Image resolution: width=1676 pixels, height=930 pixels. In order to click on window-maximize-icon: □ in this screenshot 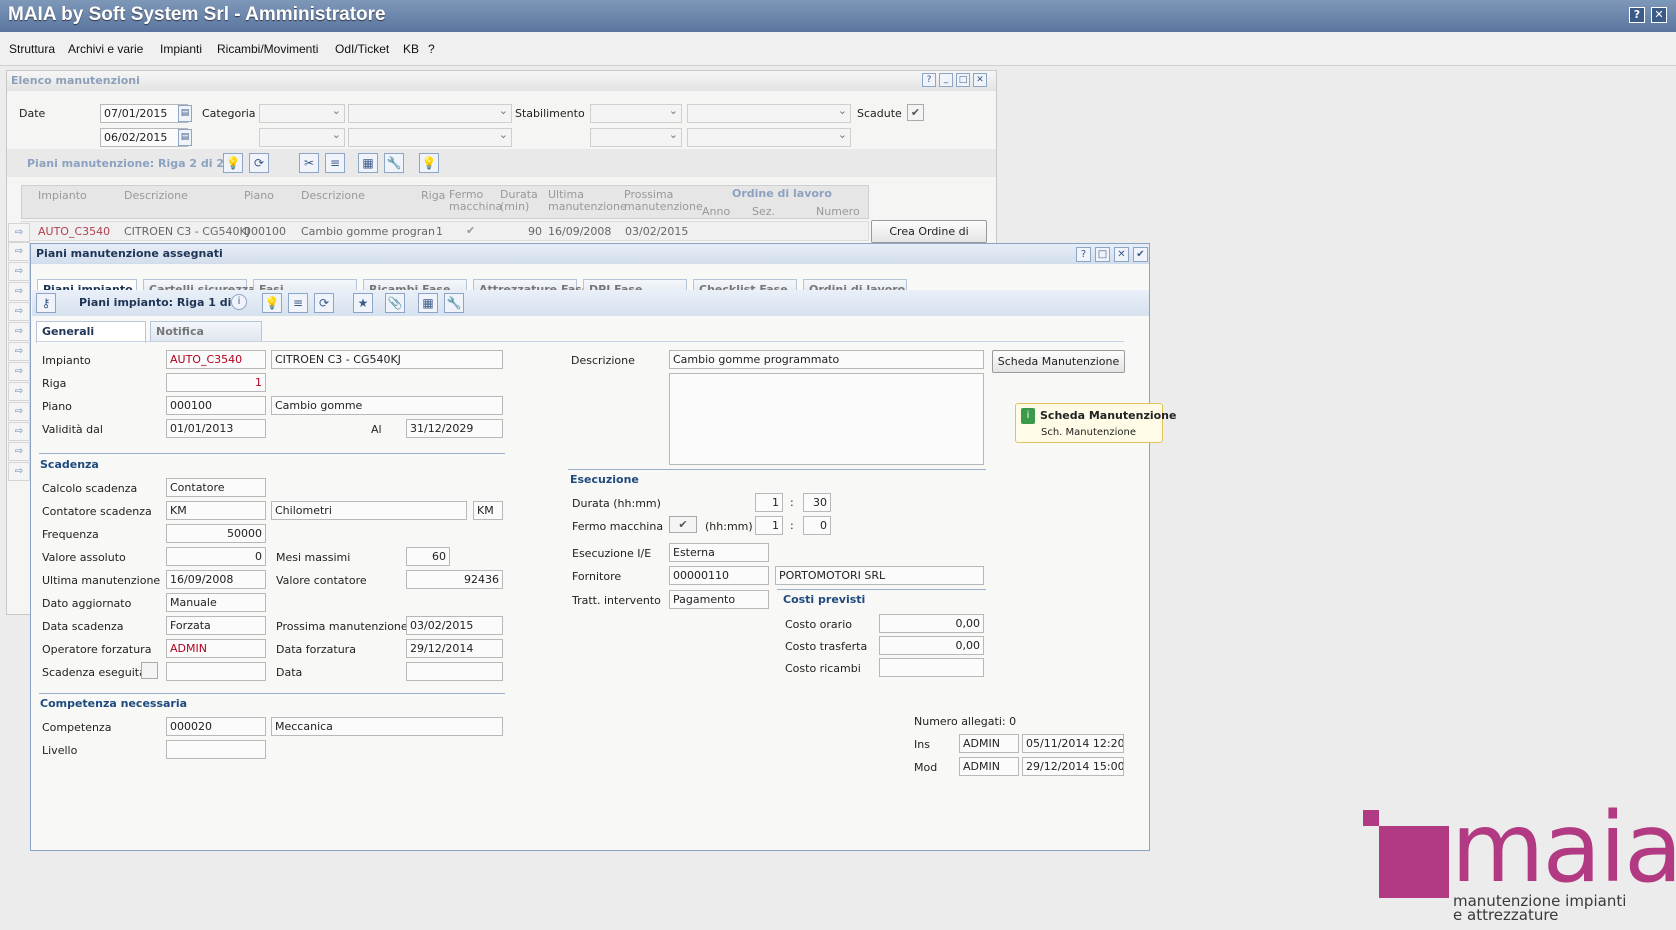, I will do `click(963, 80)`.